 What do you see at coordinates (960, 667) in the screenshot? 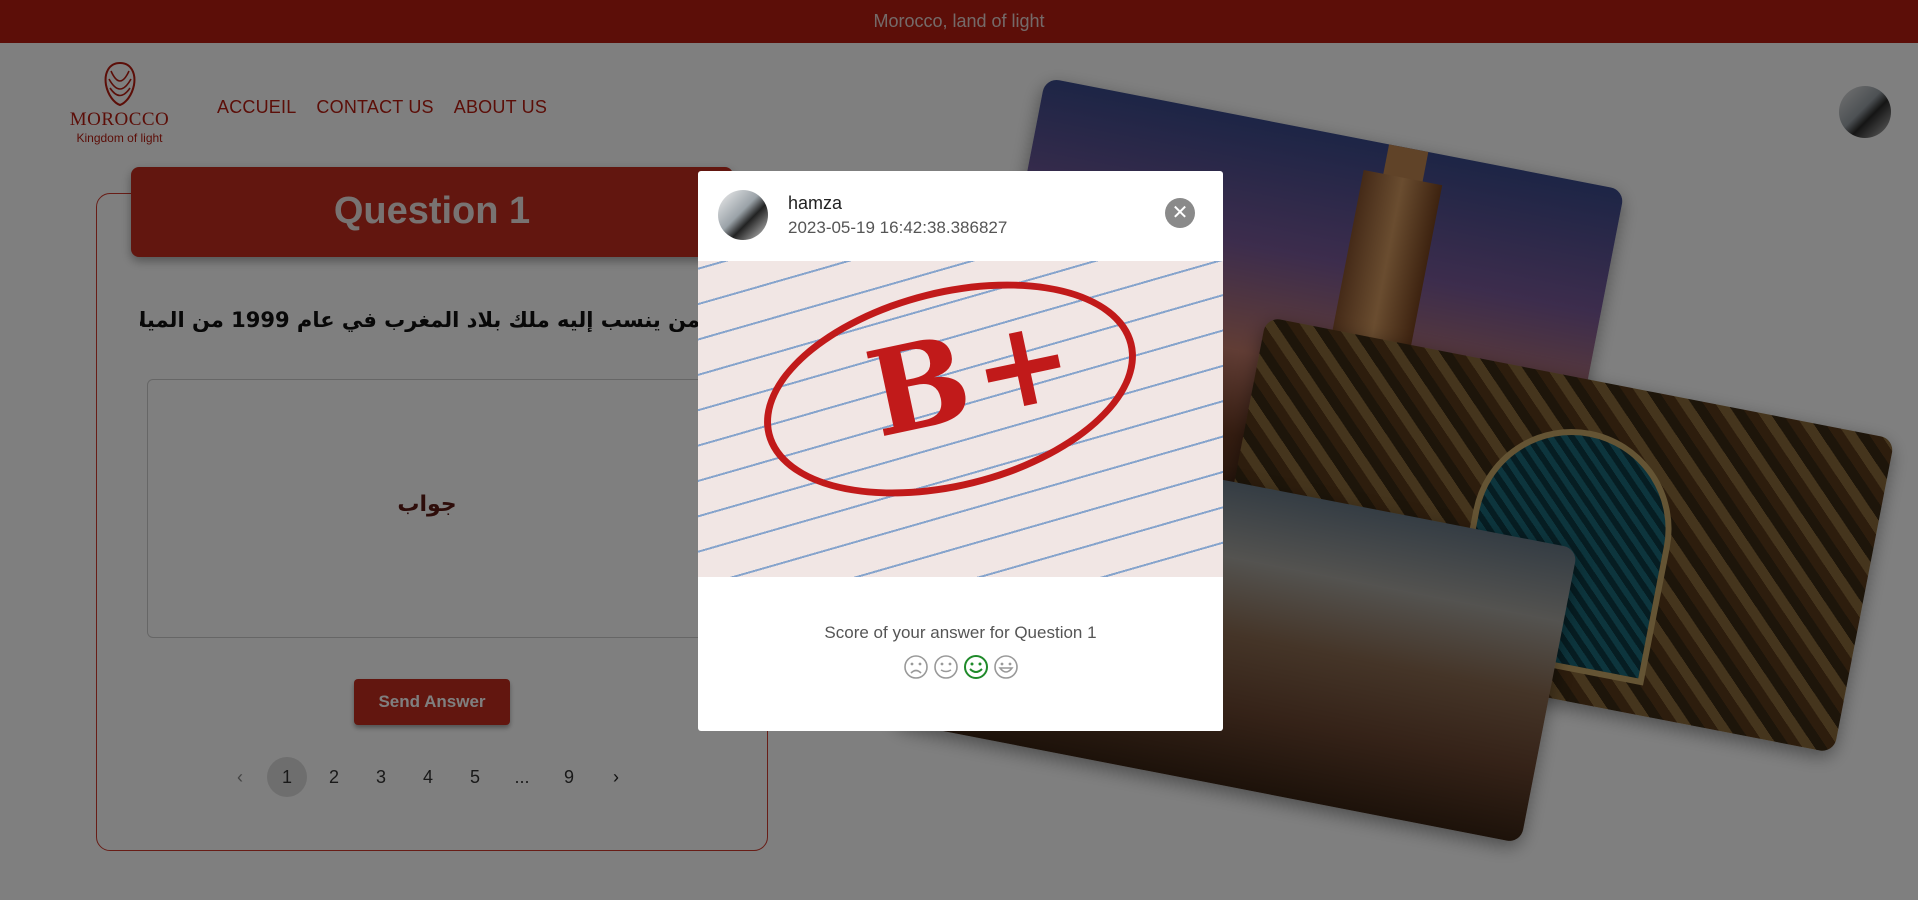
I see `score-faces` at bounding box center [960, 667].